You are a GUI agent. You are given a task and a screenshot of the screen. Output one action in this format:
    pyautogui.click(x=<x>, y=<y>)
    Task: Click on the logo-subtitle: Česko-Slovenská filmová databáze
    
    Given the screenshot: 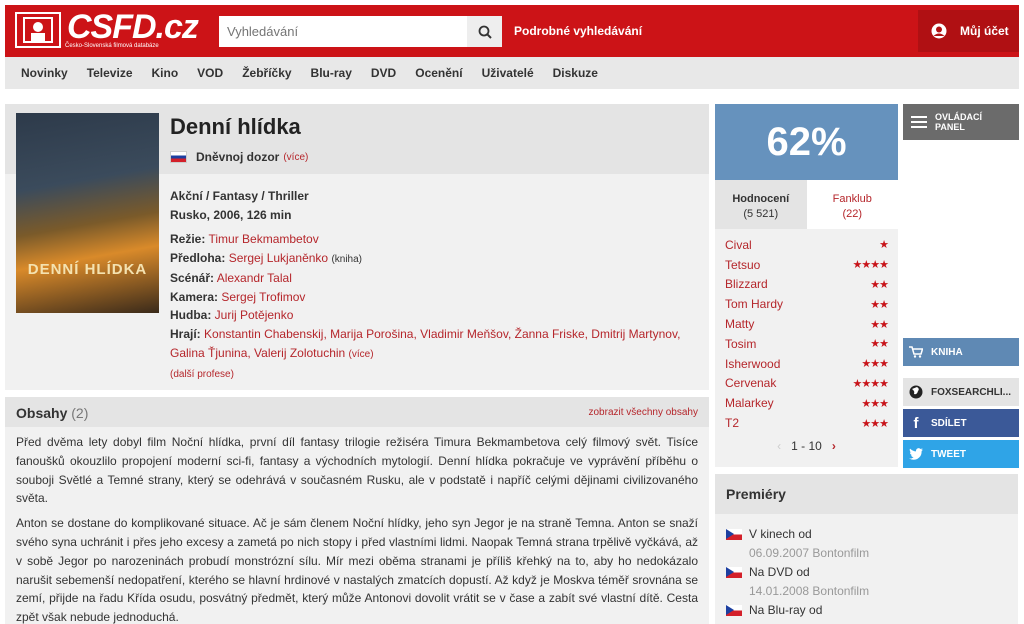 What is the action you would take?
    pyautogui.click(x=112, y=46)
    